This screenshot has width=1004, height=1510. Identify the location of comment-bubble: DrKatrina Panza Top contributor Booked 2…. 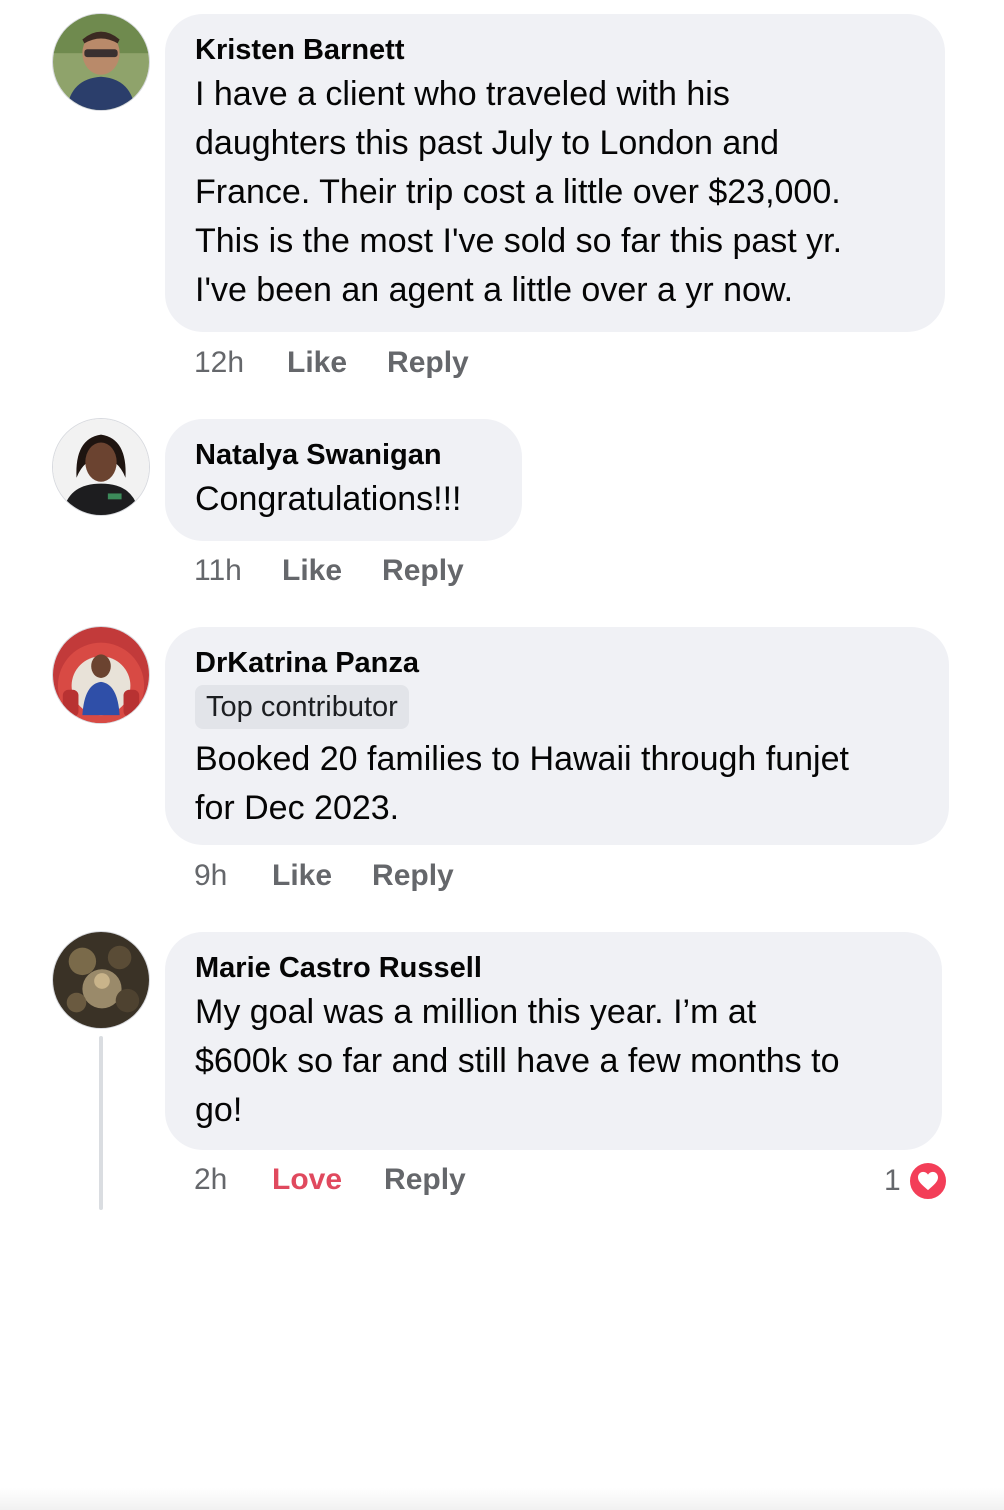
(557, 736).